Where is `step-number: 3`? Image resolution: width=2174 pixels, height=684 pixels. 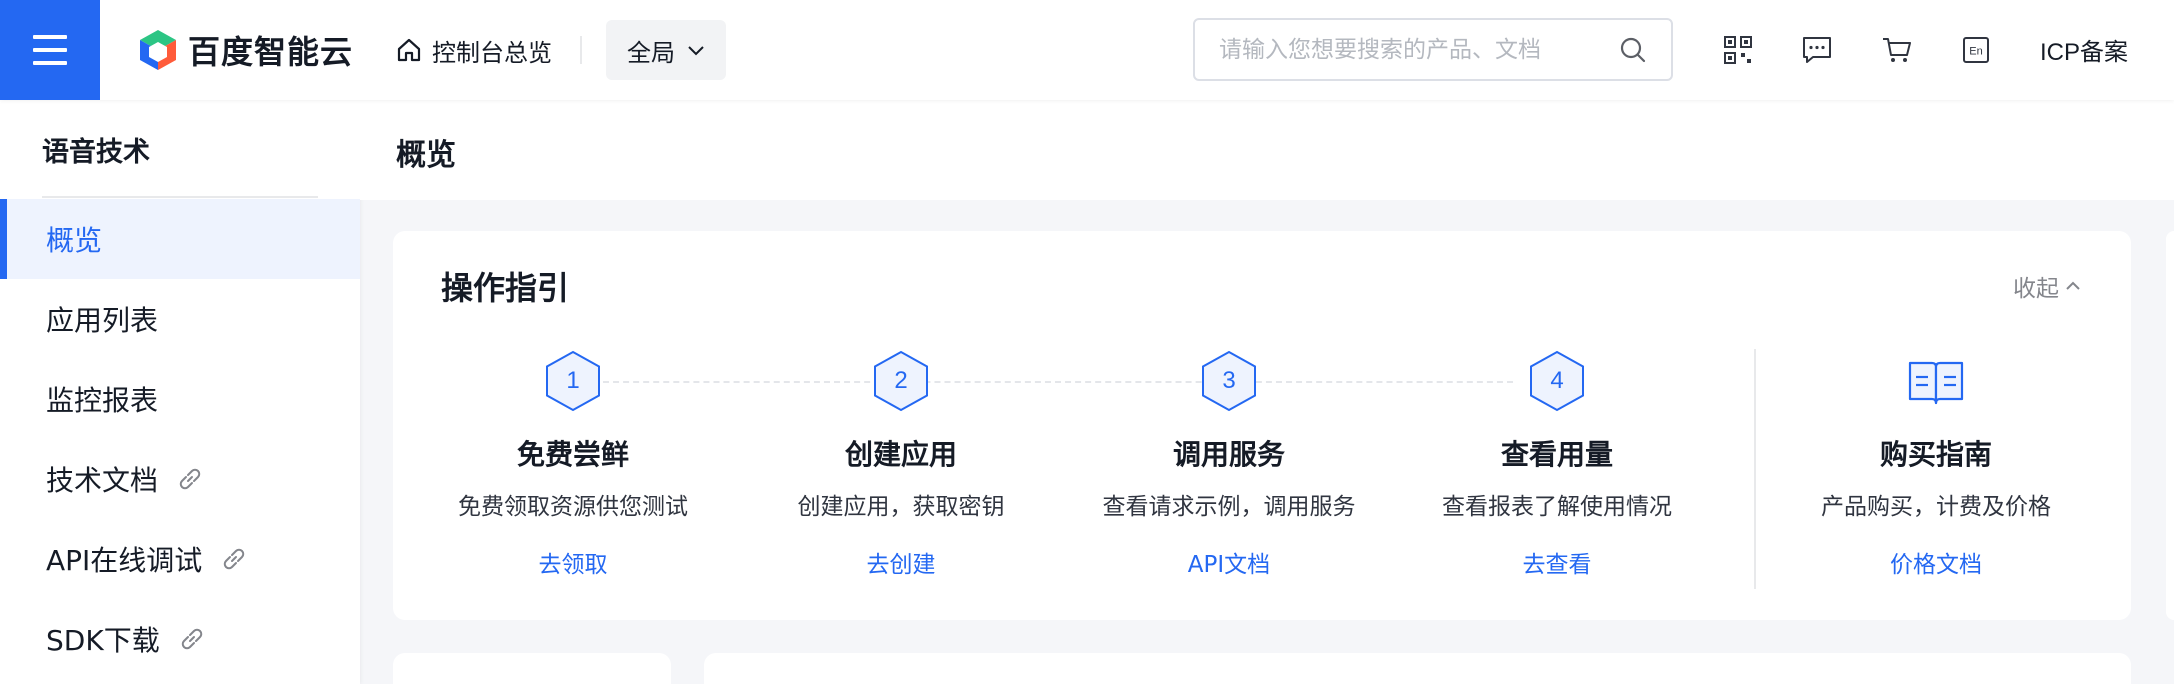
step-number: 3 is located at coordinates (1229, 380).